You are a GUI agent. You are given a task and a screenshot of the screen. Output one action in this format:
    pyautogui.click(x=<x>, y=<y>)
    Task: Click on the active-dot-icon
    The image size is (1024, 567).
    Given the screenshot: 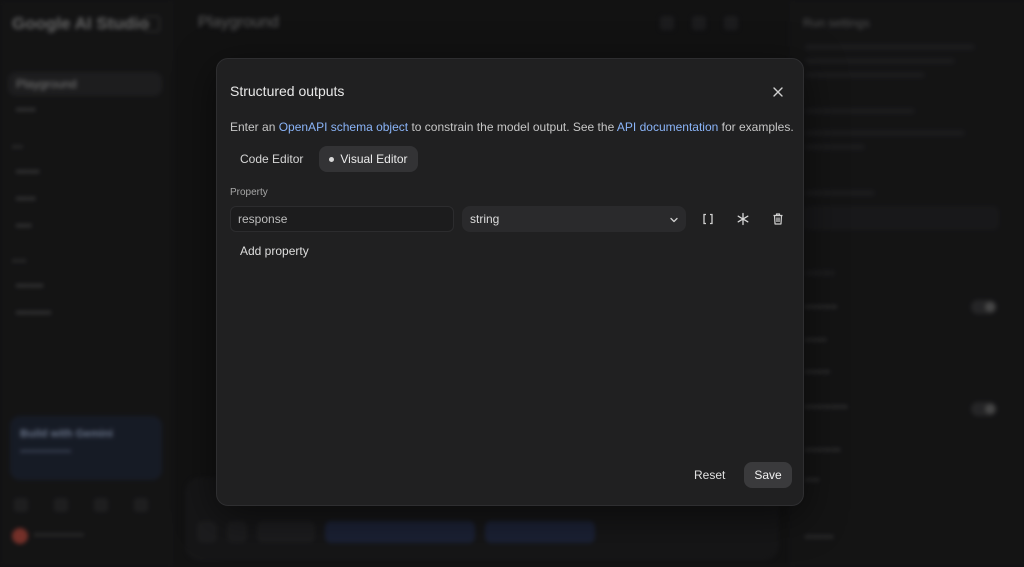 What is the action you would take?
    pyautogui.click(x=332, y=159)
    